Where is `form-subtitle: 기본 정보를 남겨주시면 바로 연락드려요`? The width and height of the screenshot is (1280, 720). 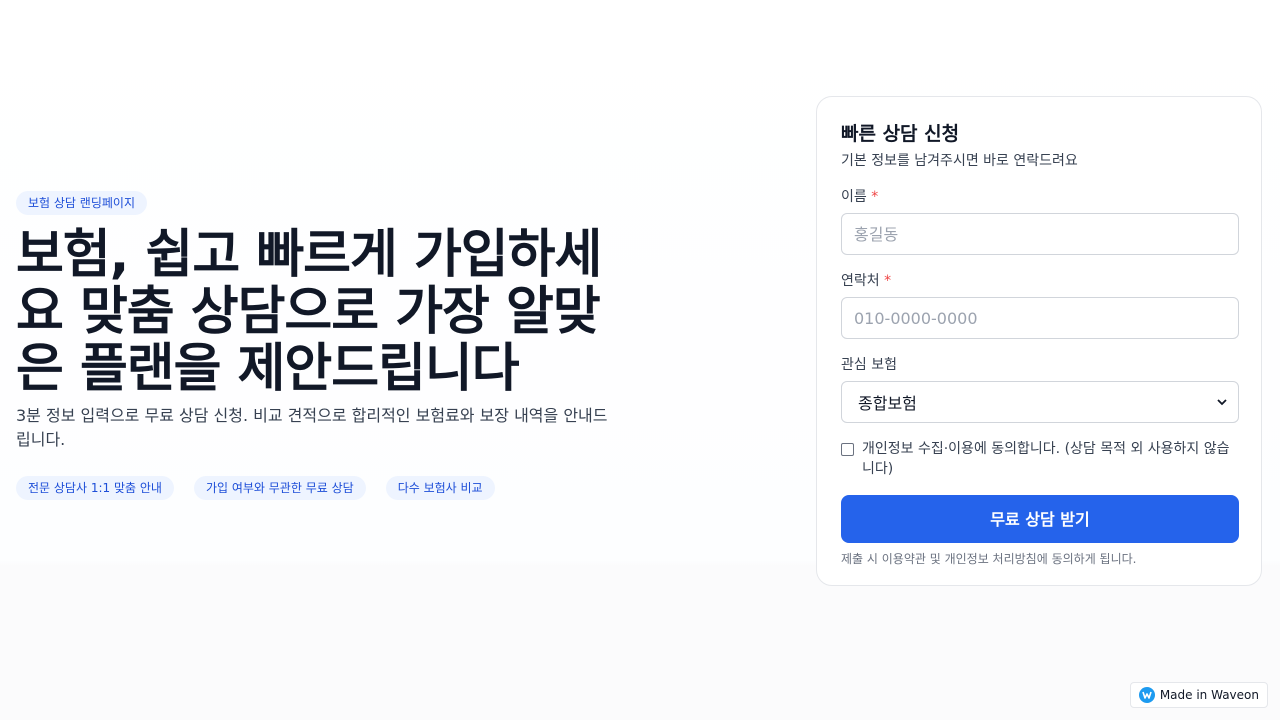
form-subtitle: 기본 정보를 남겨주시면 바로 연락드려요 is located at coordinates (959, 161).